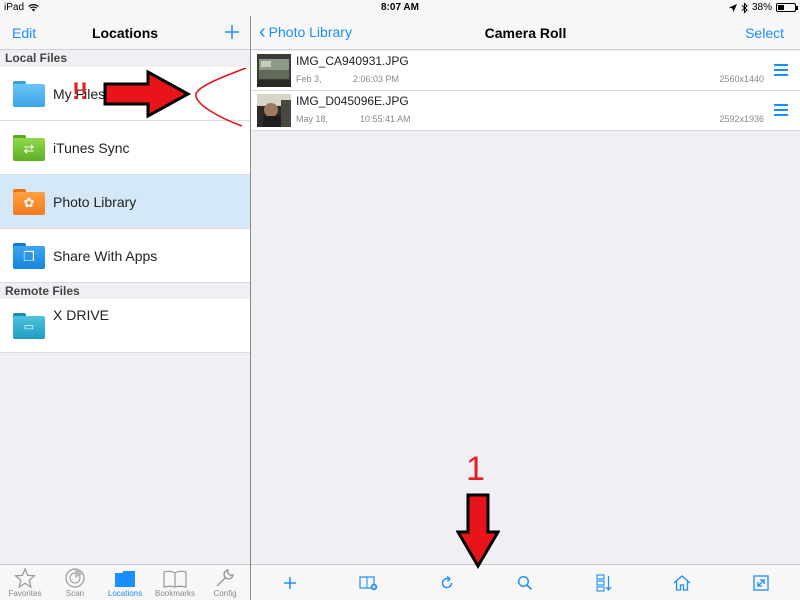  Describe the element at coordinates (29, 201) in the screenshot. I see `photo-folder-icon: ✿` at that location.